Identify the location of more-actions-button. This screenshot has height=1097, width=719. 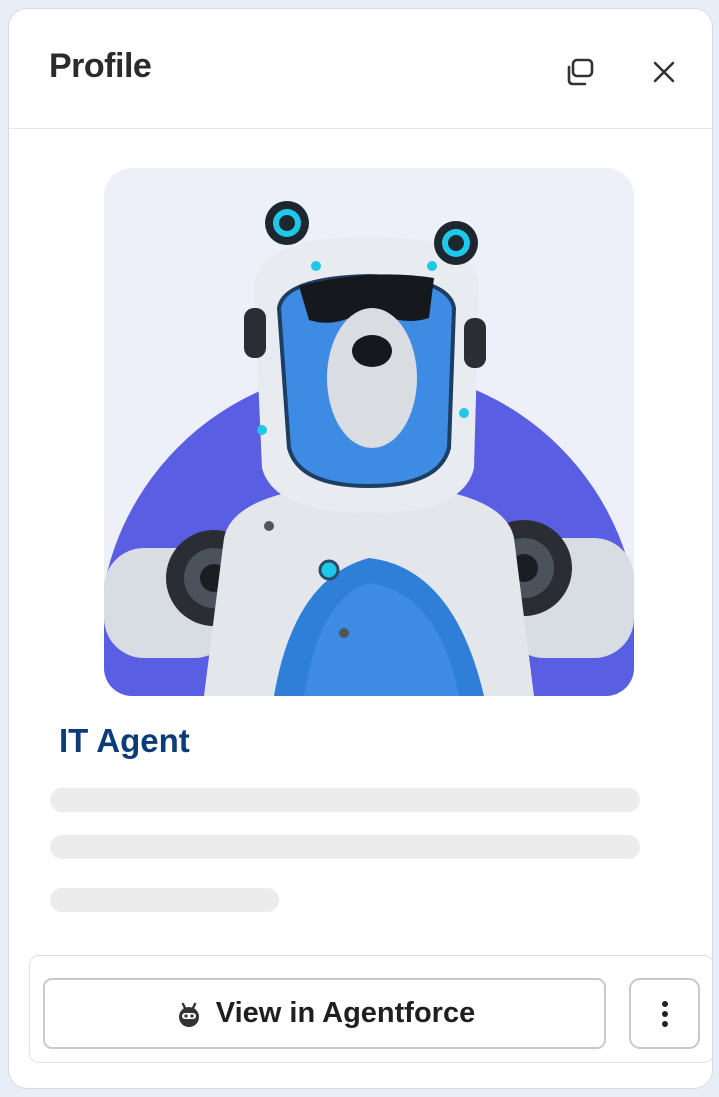
(664, 1013).